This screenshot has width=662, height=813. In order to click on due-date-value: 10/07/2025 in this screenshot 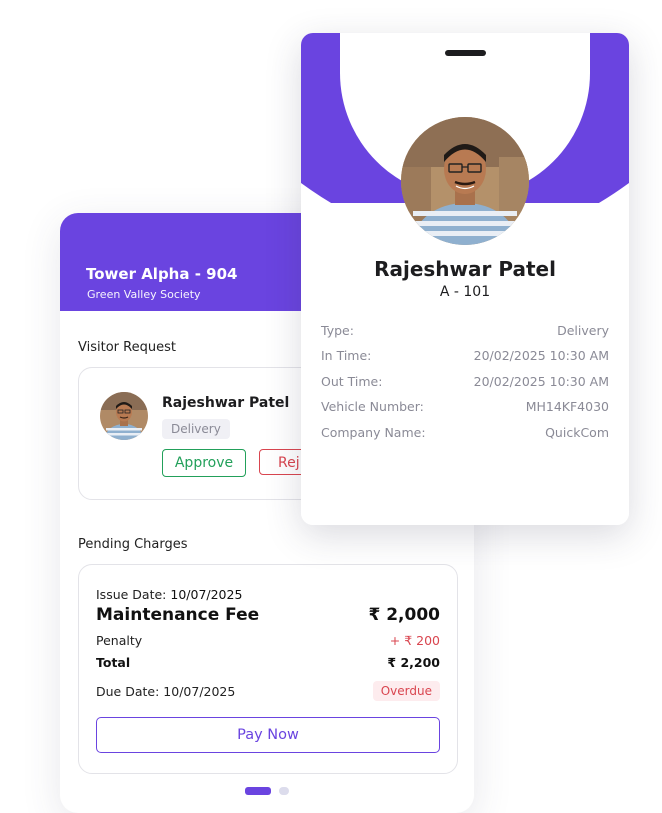, I will do `click(199, 691)`.